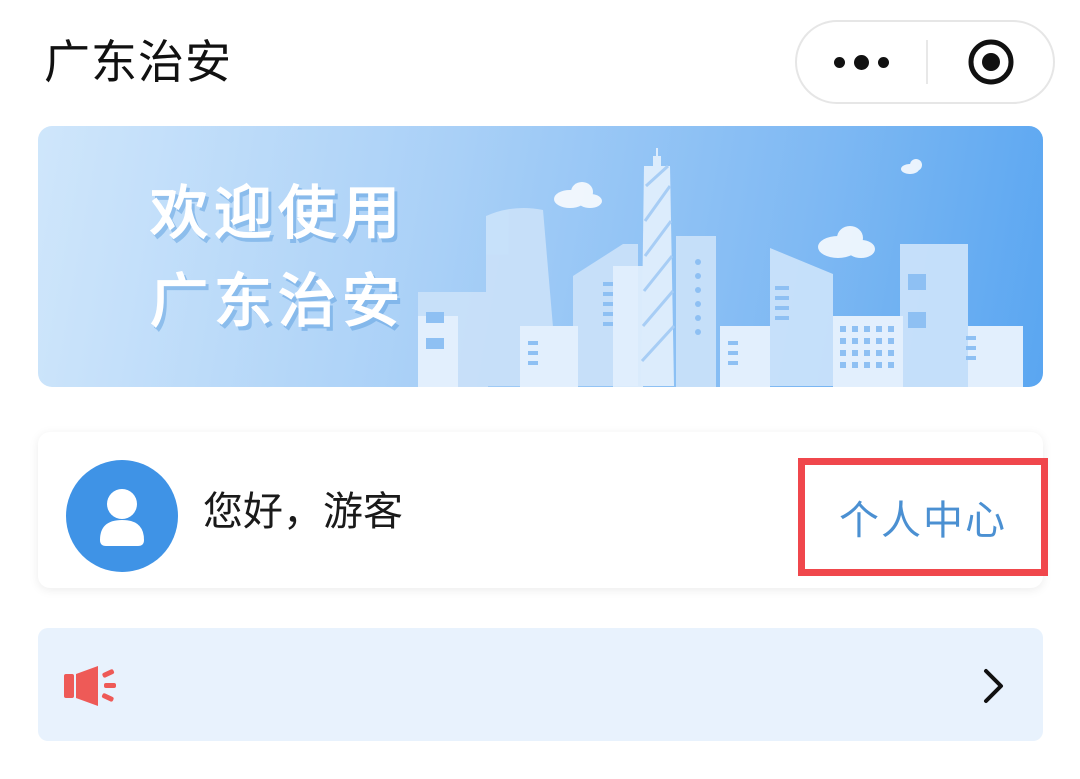 Image resolution: width=1080 pixels, height=779 pixels. I want to click on mini-program-capsule, so click(925, 62).